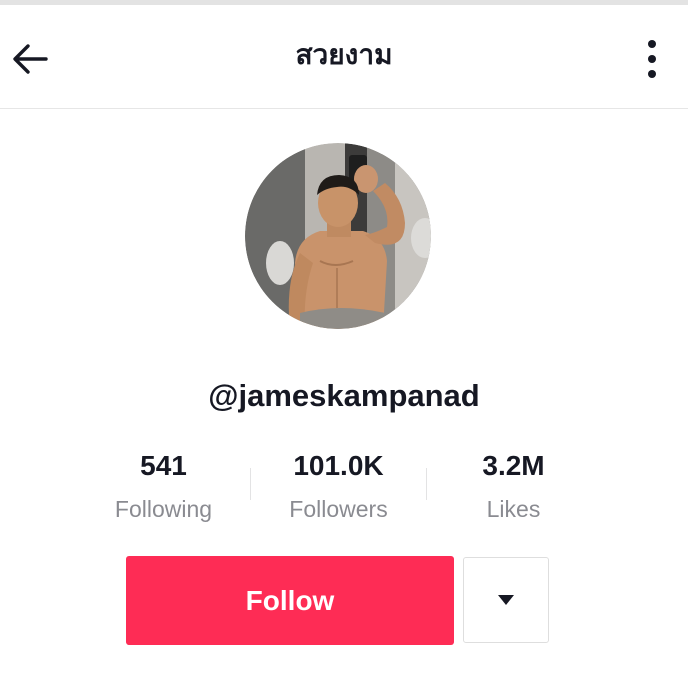 Image resolution: width=688 pixels, height=688 pixels. What do you see at coordinates (513, 509) in the screenshot?
I see `stat-label: Likes` at bounding box center [513, 509].